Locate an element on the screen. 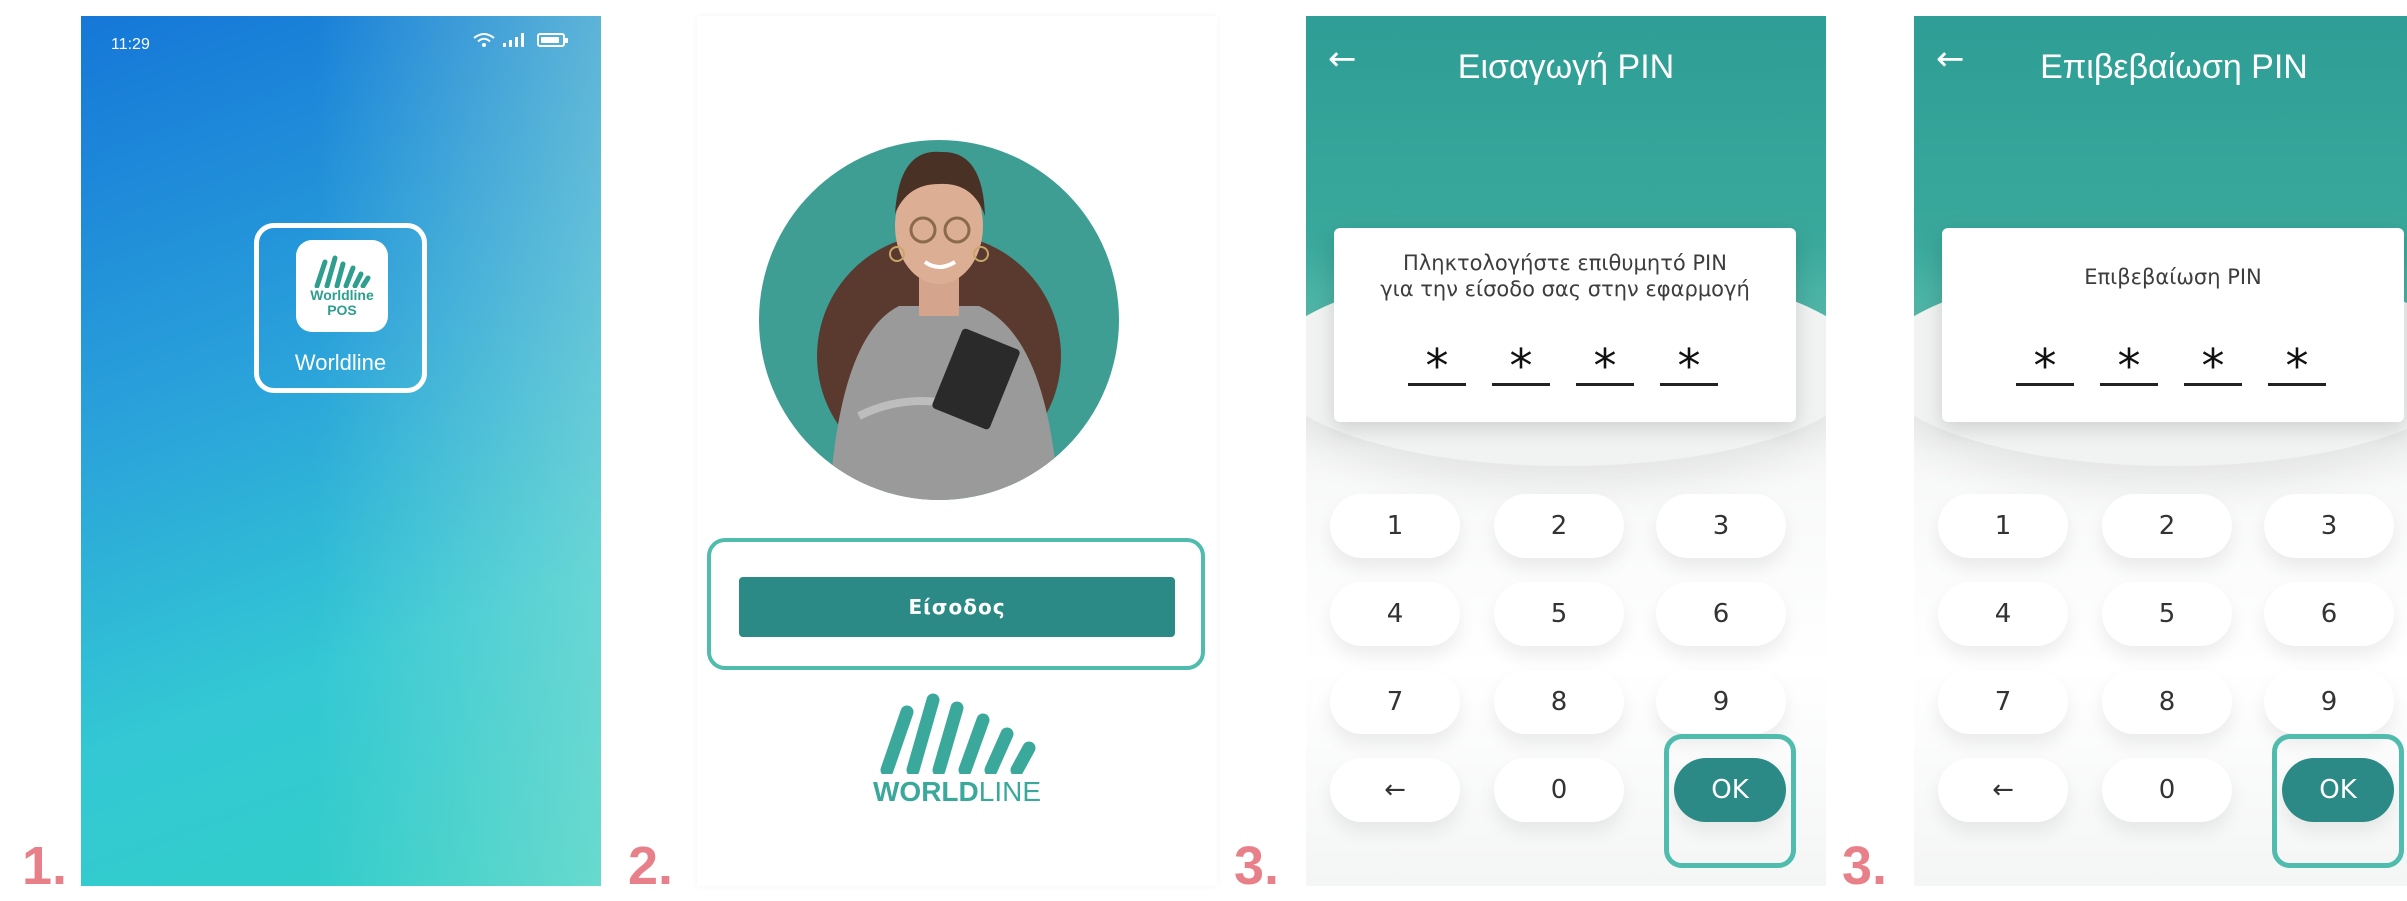 The width and height of the screenshot is (2407, 901). page-title: Επιβεβαίωση PIN is located at coordinates (2174, 67).